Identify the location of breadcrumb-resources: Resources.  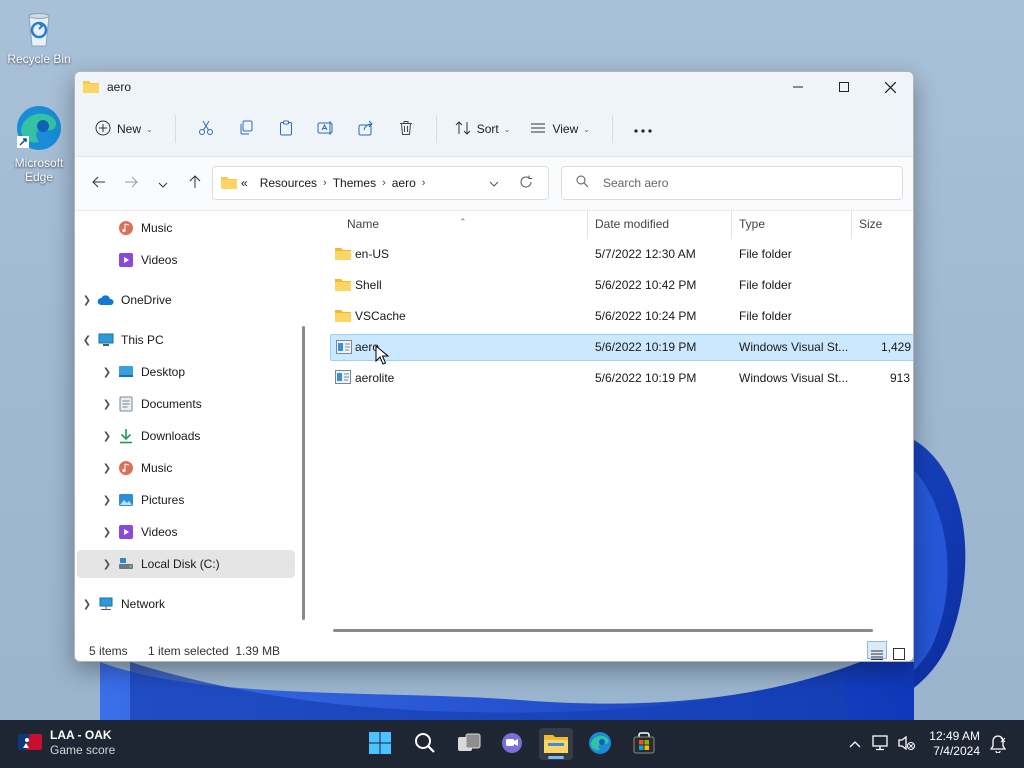
(288, 183).